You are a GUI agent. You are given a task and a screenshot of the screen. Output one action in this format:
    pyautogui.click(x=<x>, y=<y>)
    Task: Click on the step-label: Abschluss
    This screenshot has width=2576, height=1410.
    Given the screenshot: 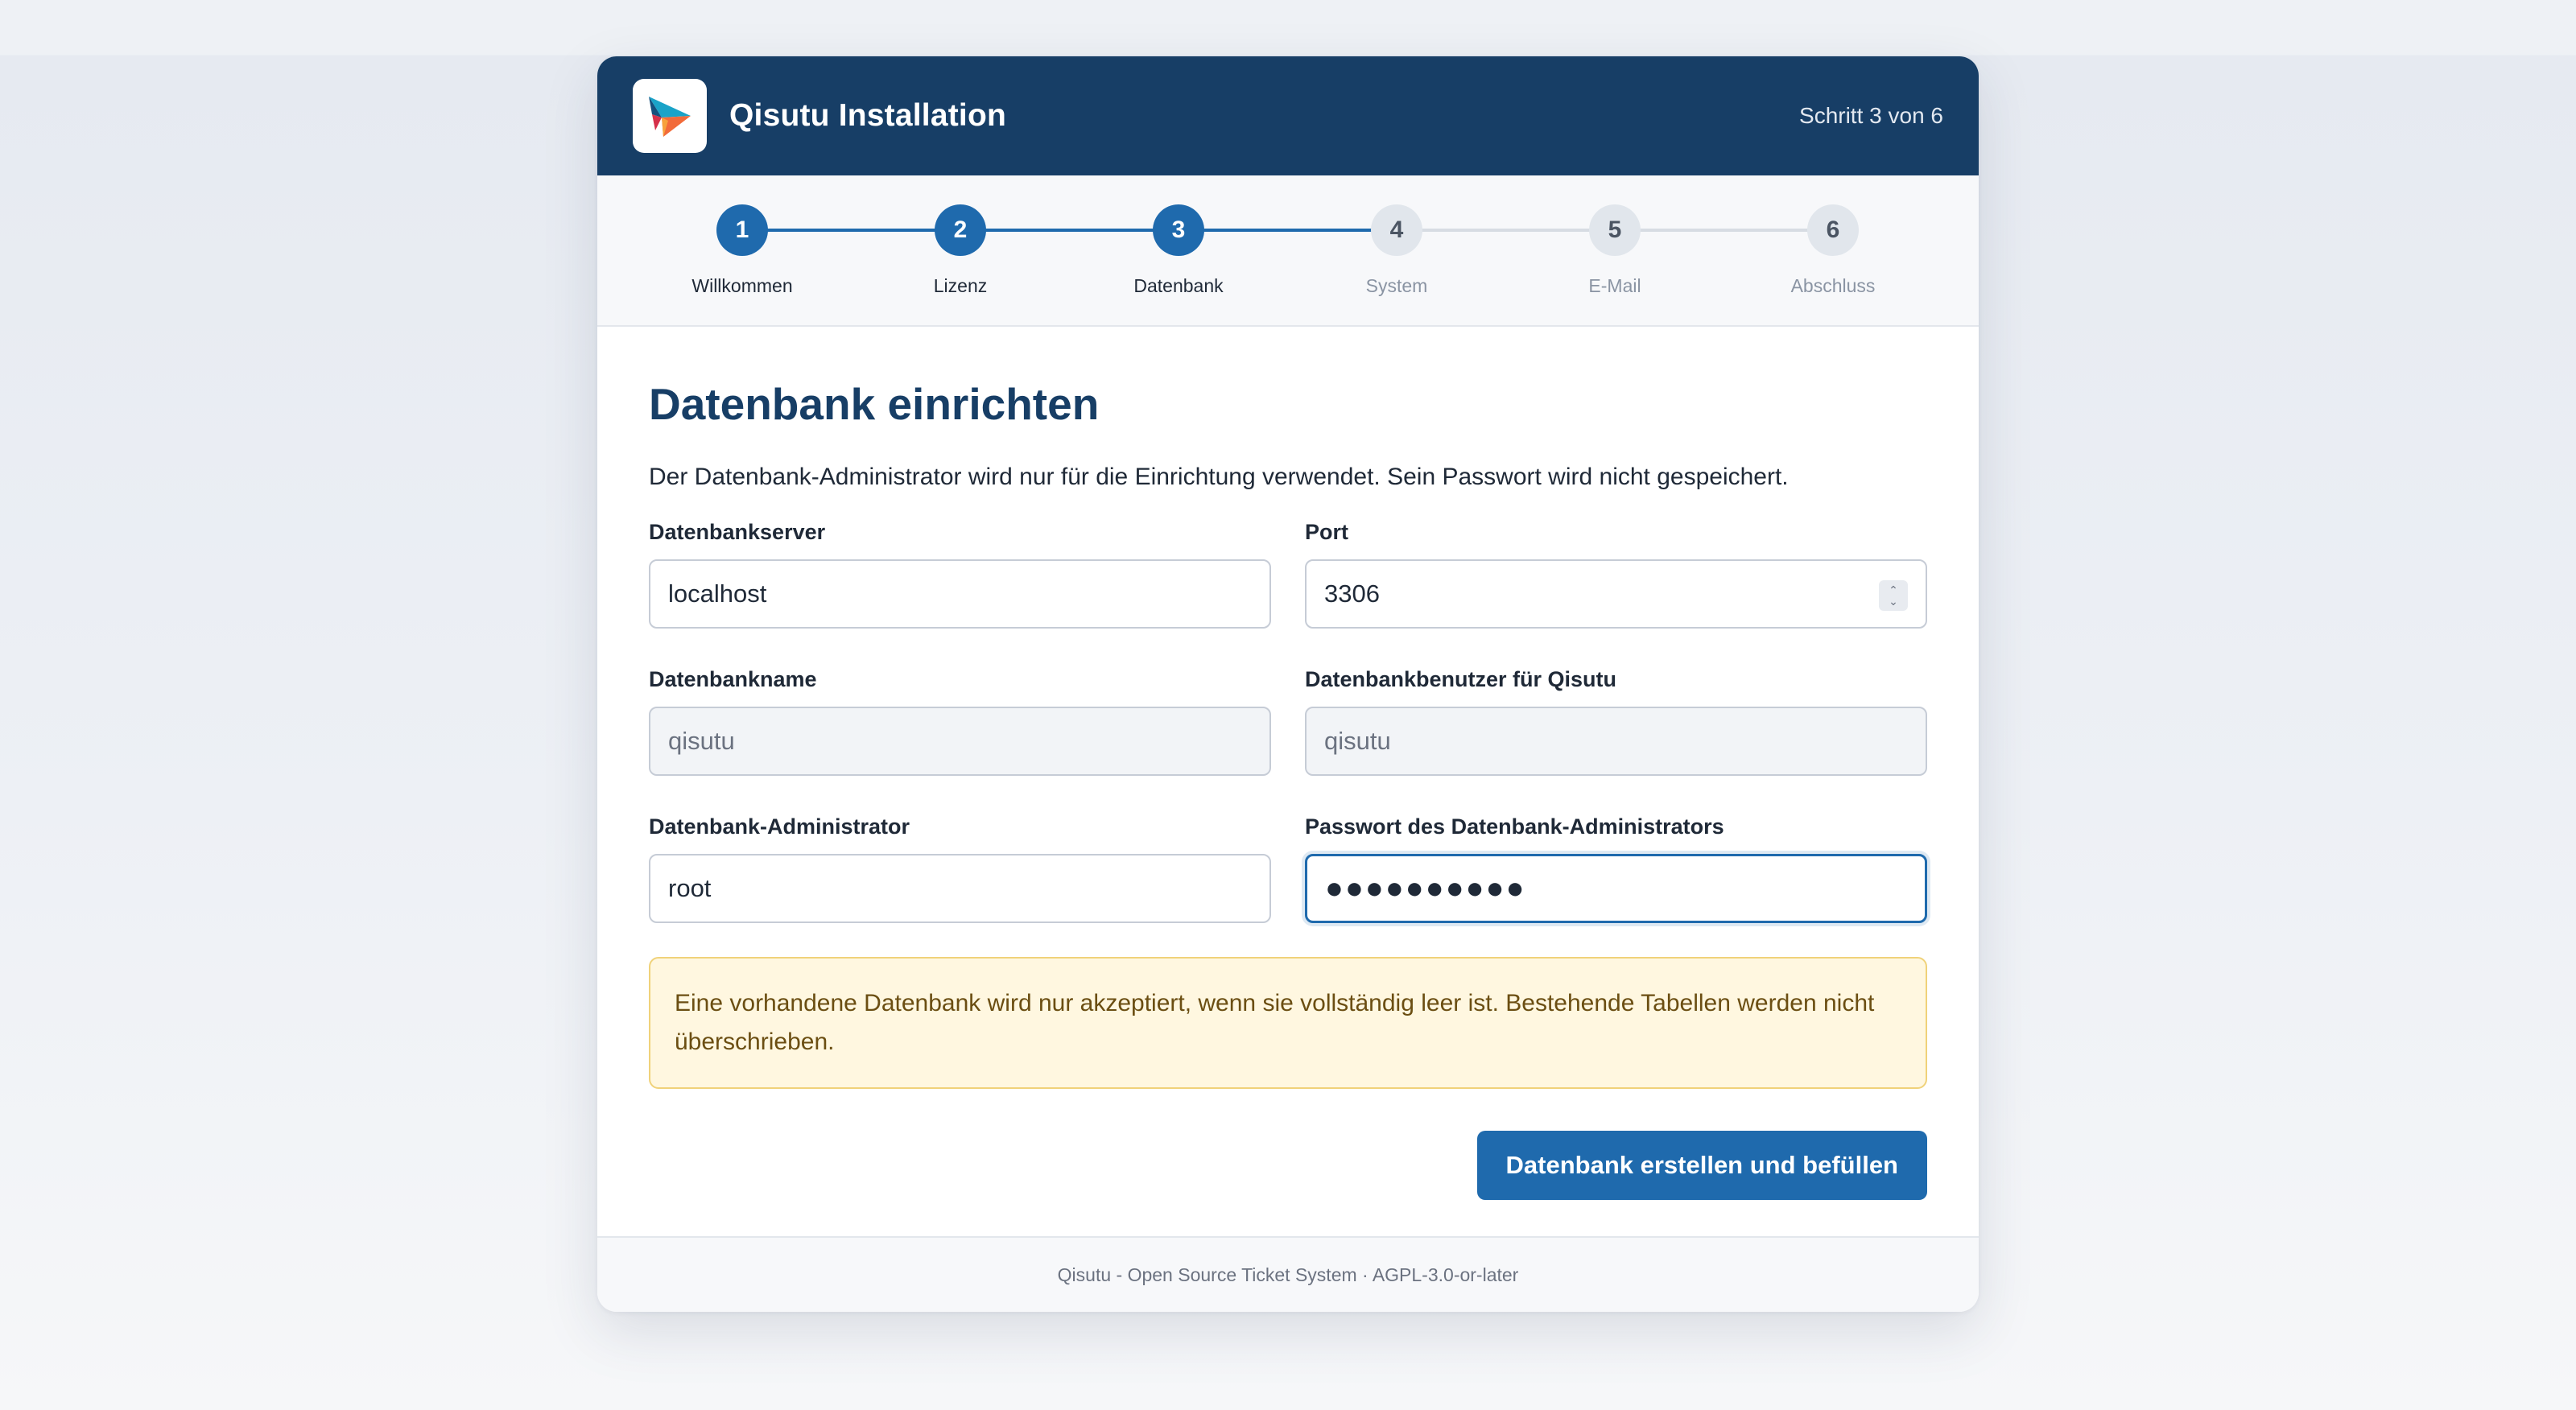 What is the action you would take?
    pyautogui.click(x=1833, y=285)
    